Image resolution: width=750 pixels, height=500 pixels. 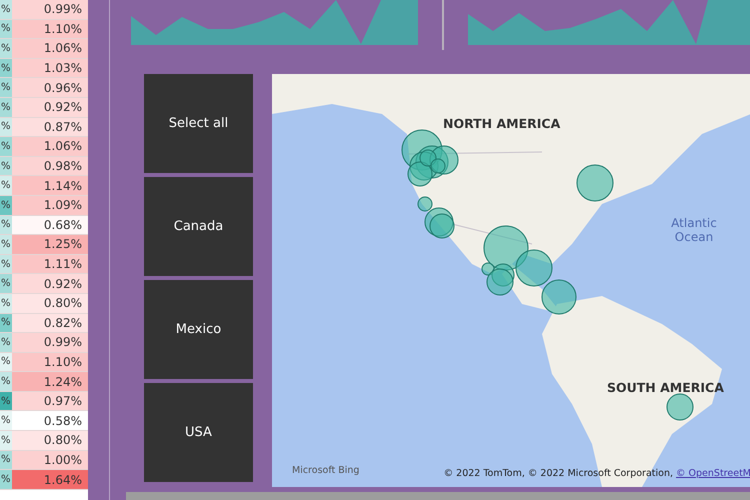 What do you see at coordinates (50, 323) in the screenshot?
I see `table-cell: 0.82%` at bounding box center [50, 323].